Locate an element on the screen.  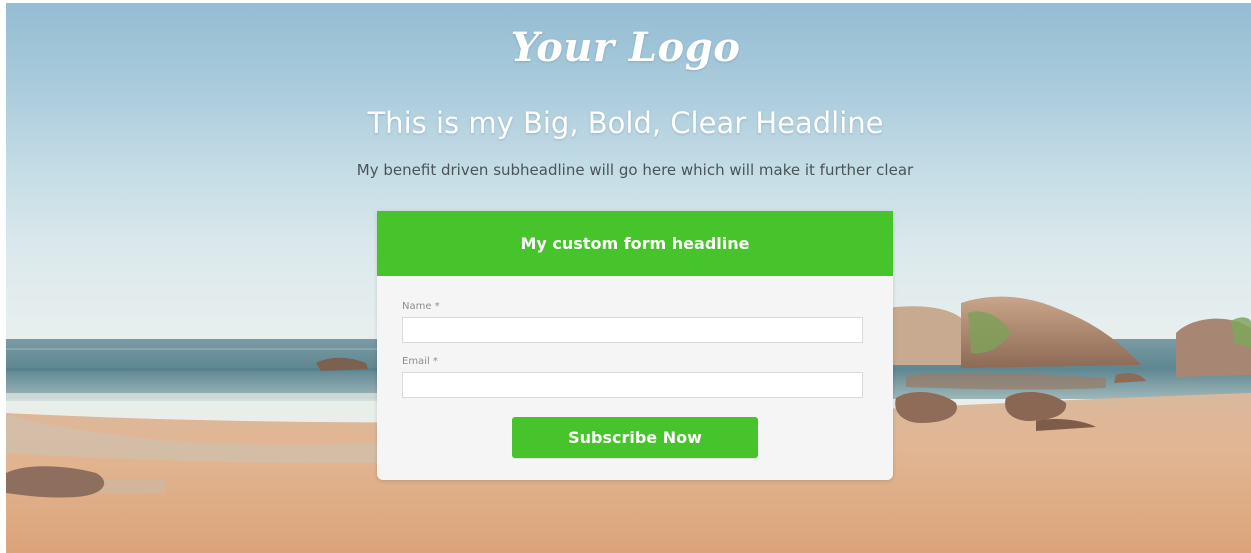
page-headline: This is my Big, Bold, Clear Headline is located at coordinates (625, 123).